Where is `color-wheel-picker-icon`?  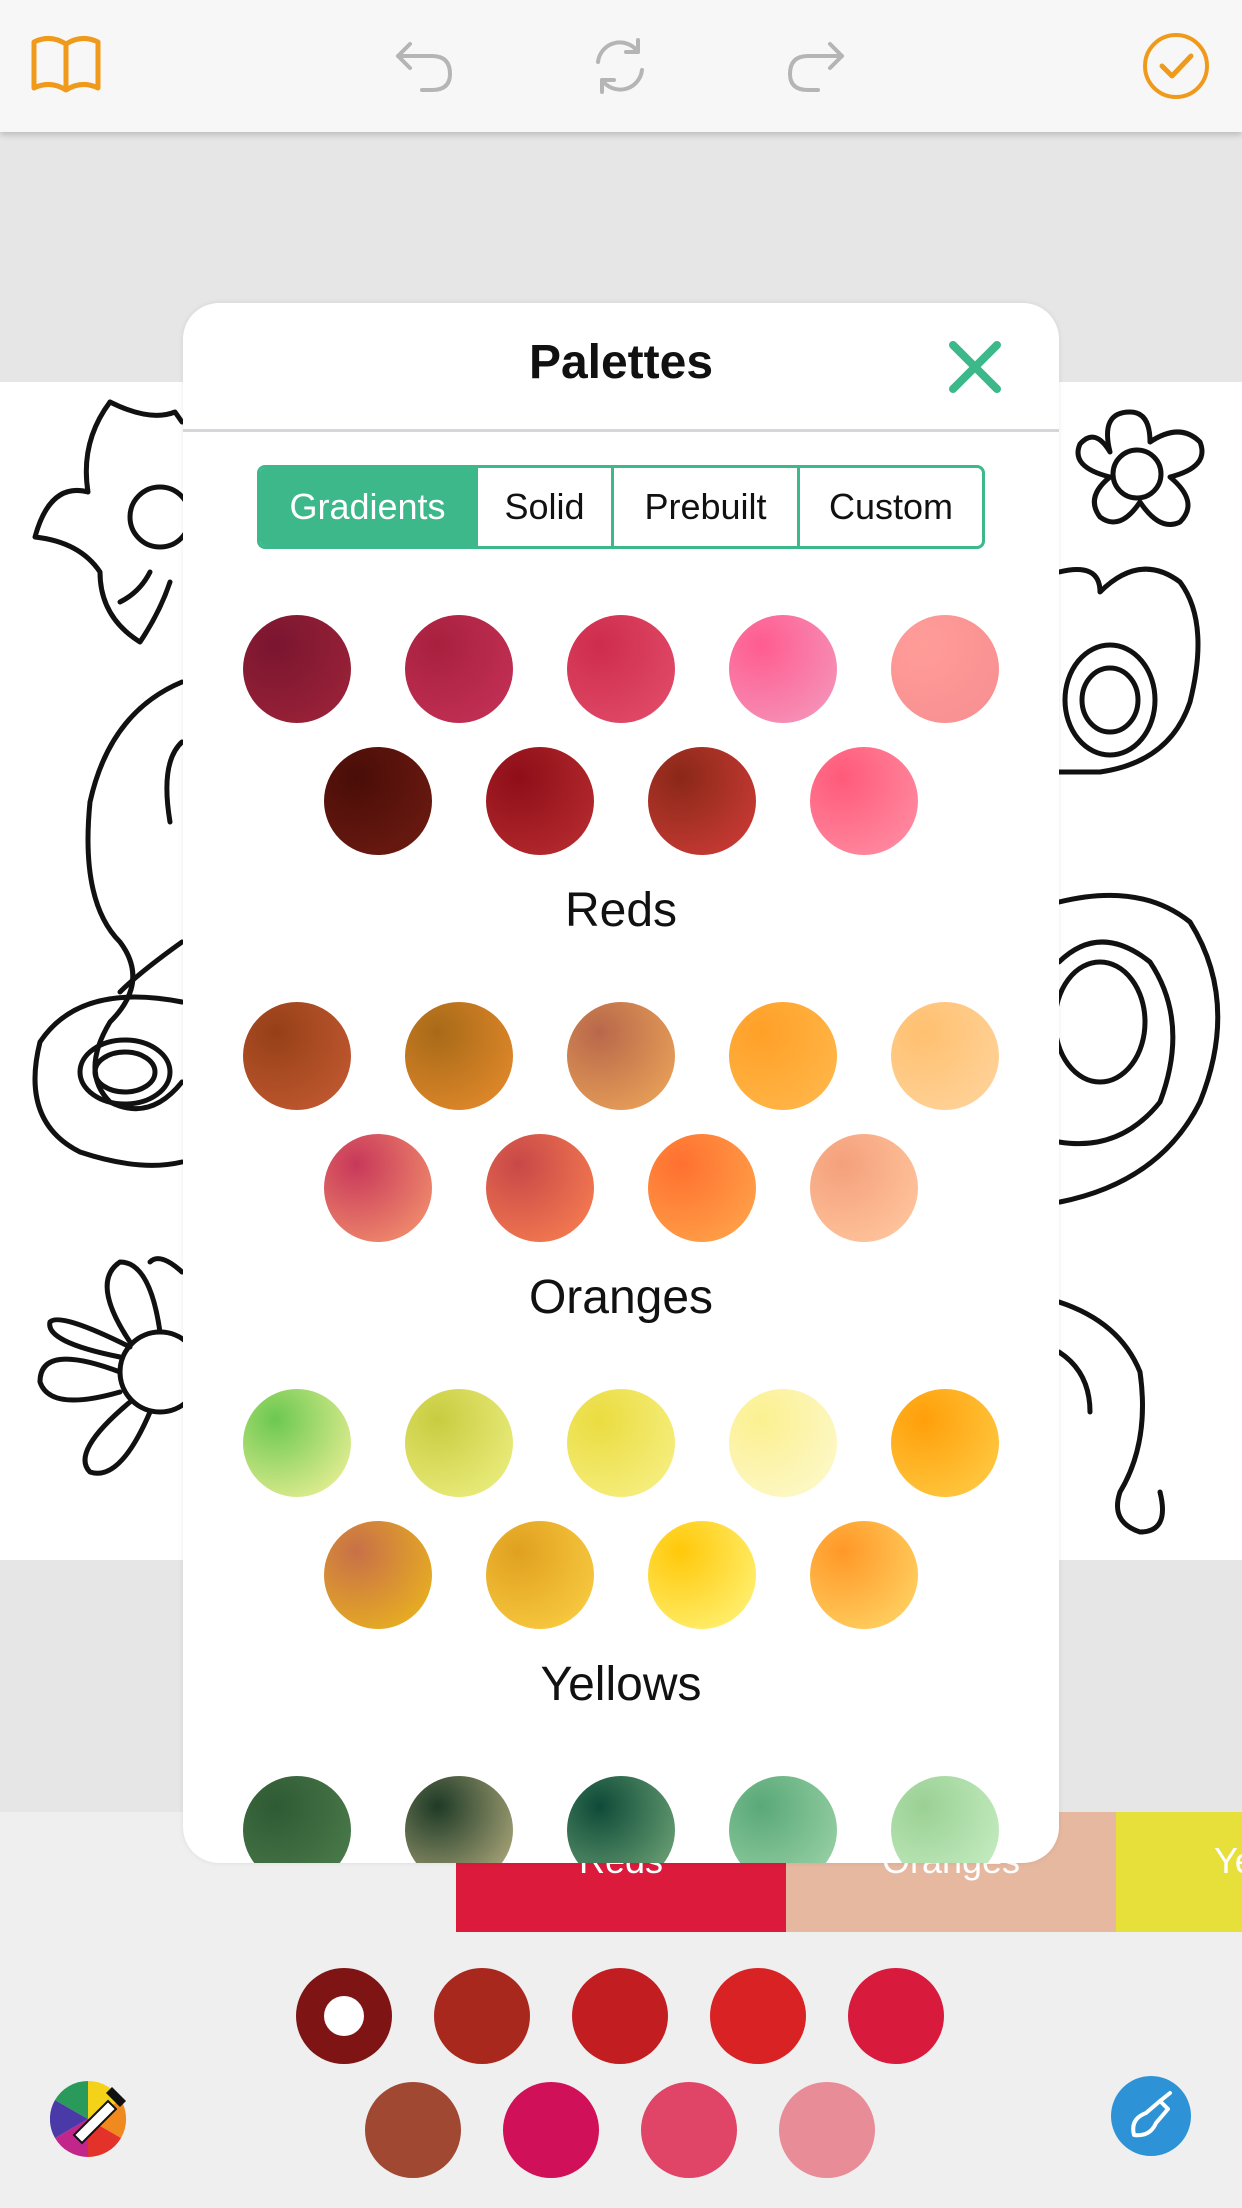
color-wheel-picker-icon is located at coordinates (92, 2117).